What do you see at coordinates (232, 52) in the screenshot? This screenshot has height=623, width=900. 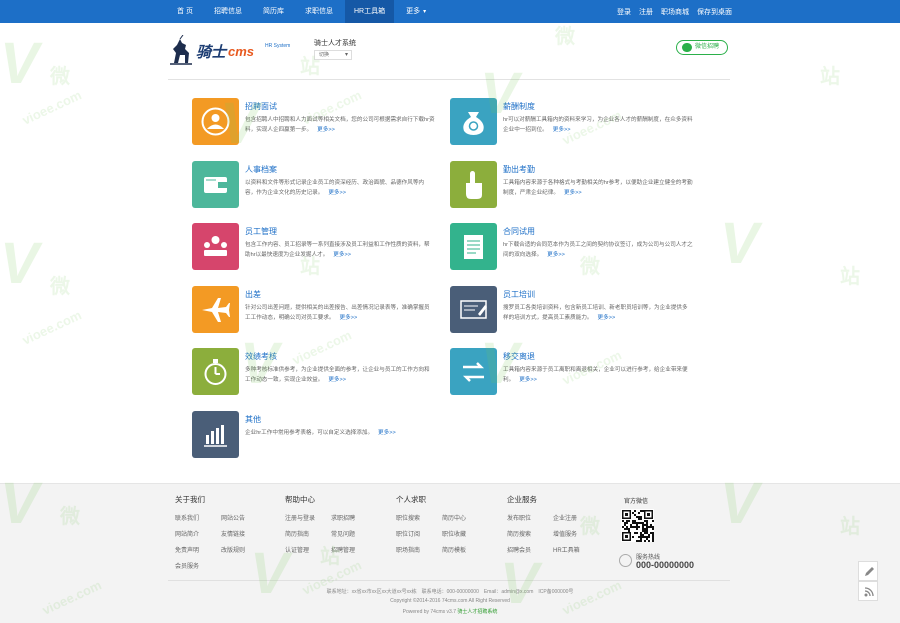 I see `site-logo: 骑士 cms HR System` at bounding box center [232, 52].